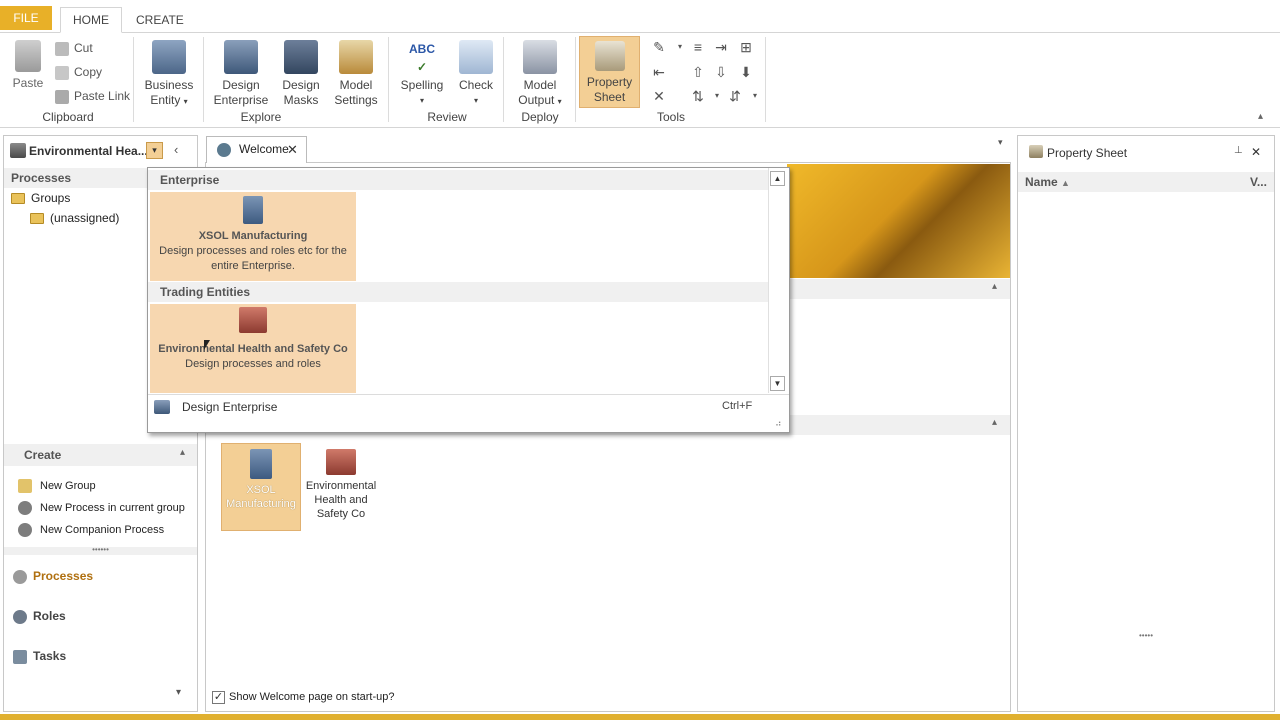  I want to click on document-tab-welcome: Welcome ✕, so click(256, 149).